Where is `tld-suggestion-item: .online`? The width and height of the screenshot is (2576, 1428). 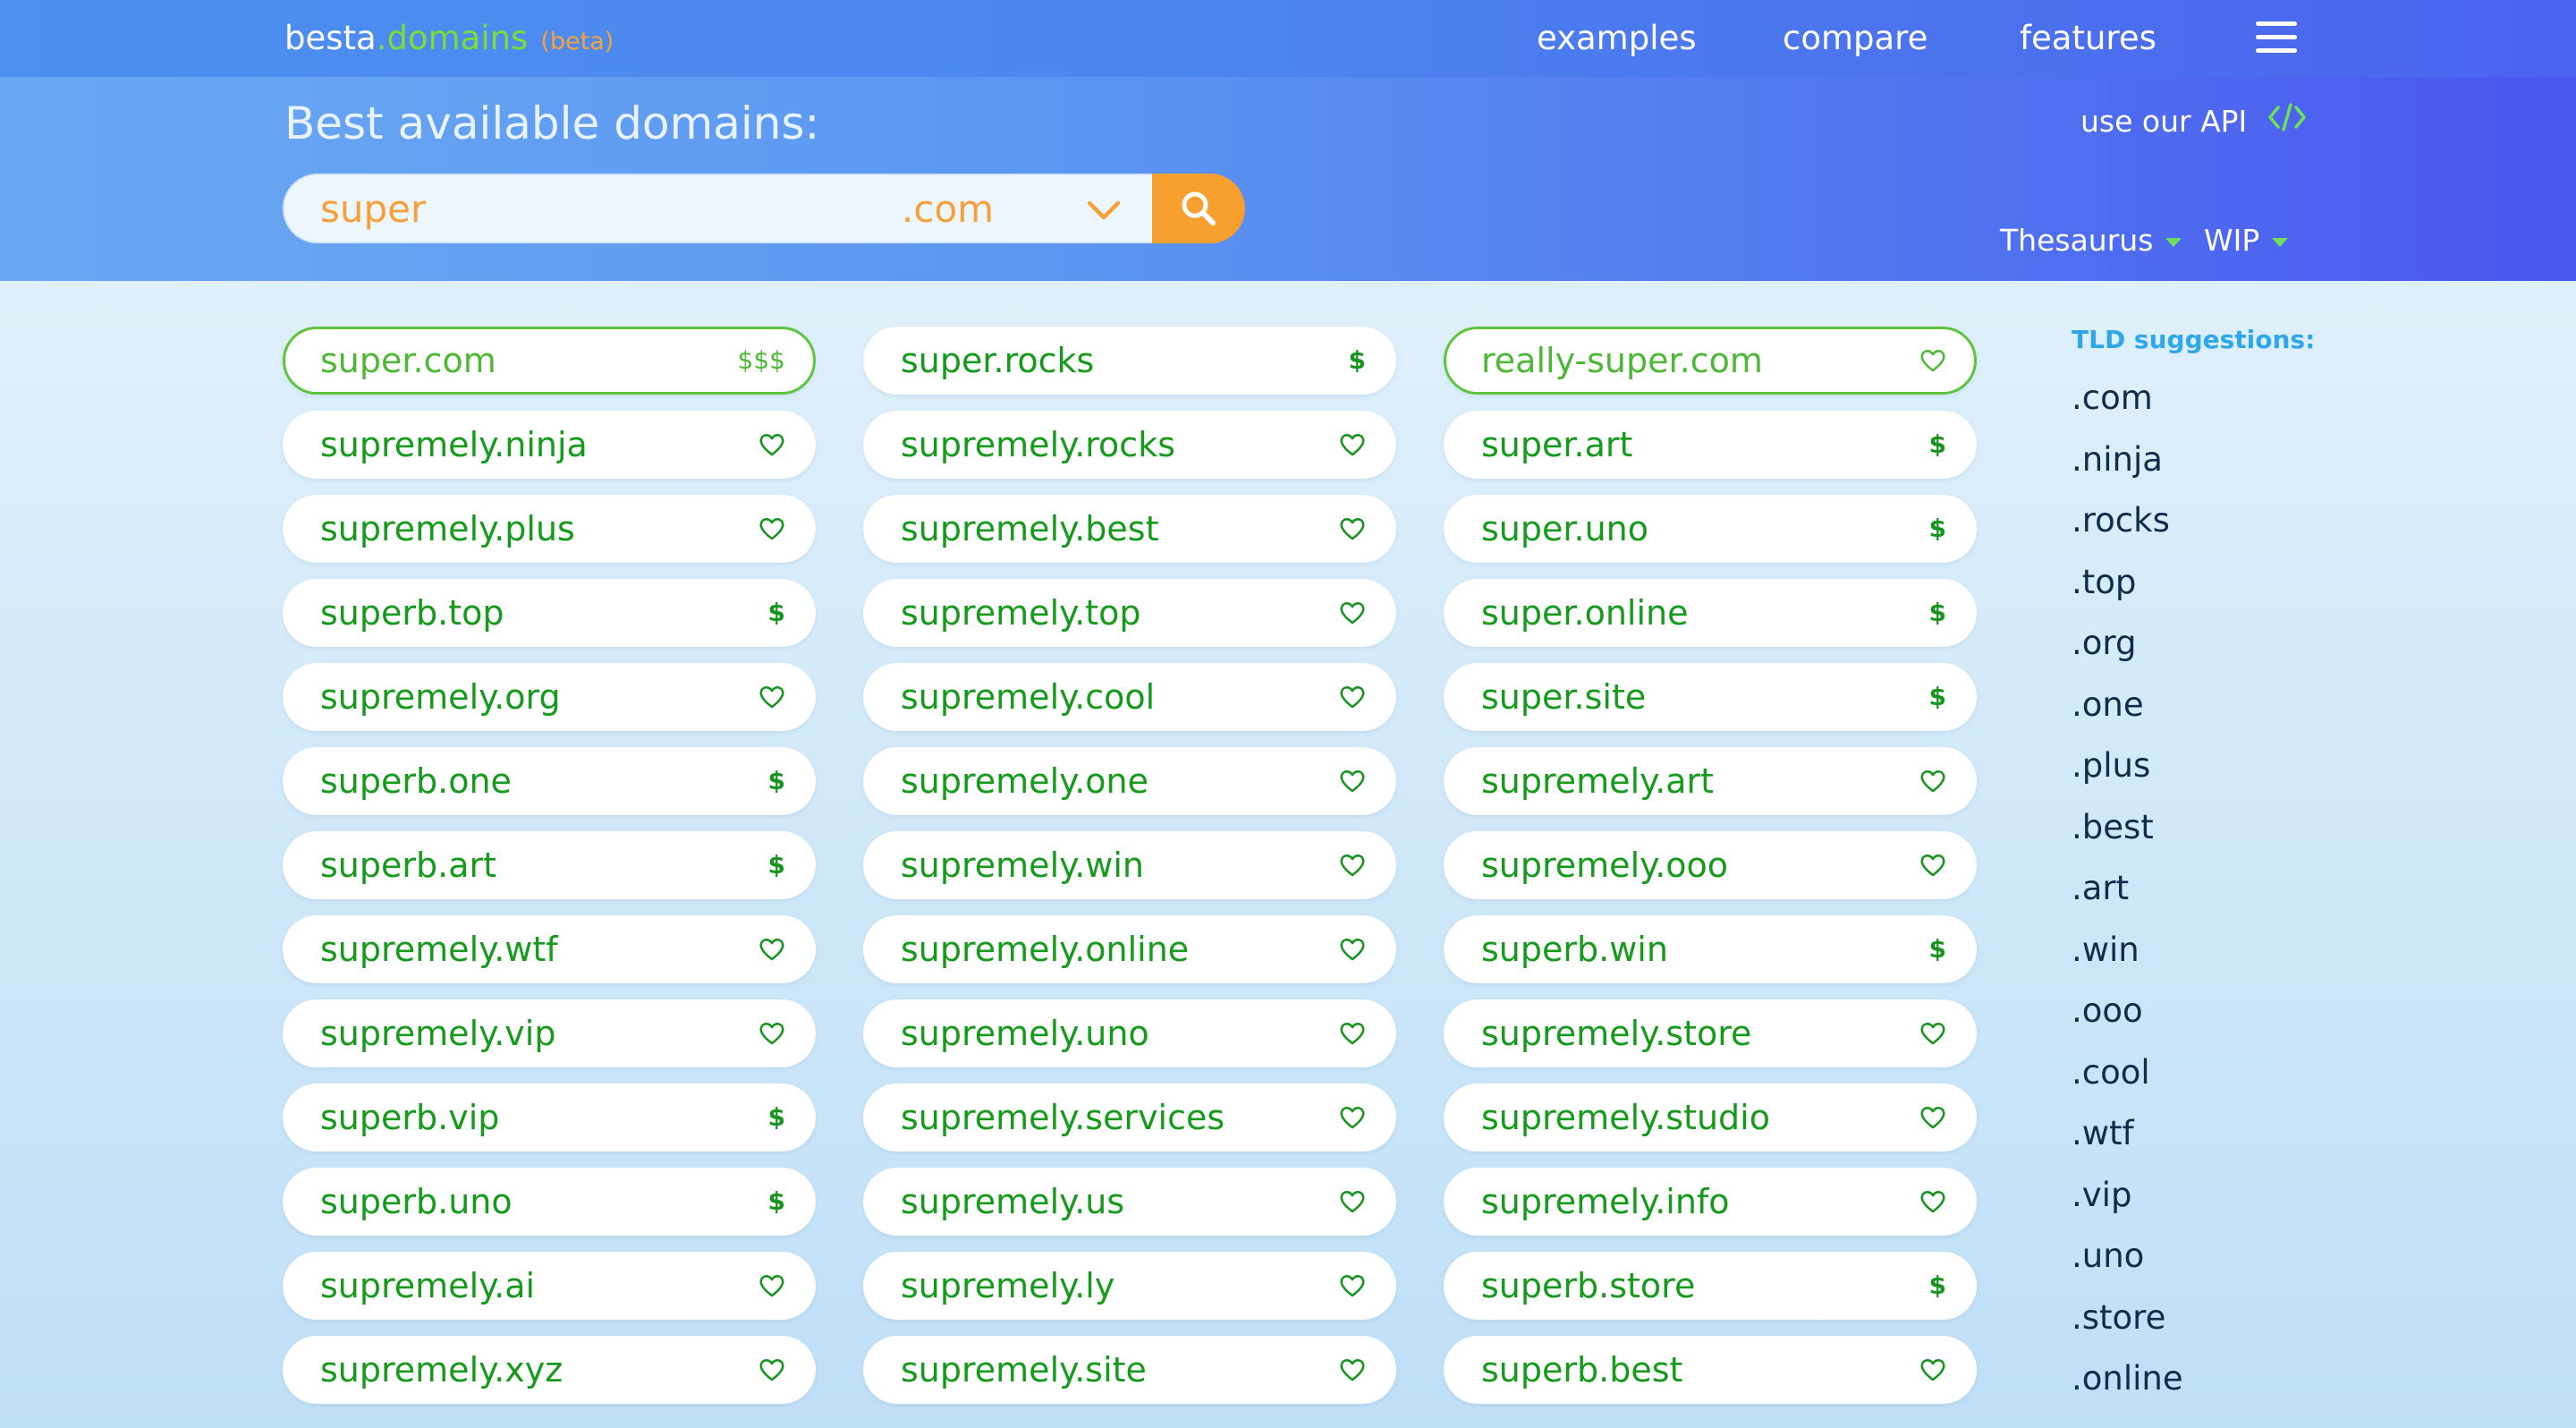
tld-suggestion-item: .online is located at coordinates (2127, 1378).